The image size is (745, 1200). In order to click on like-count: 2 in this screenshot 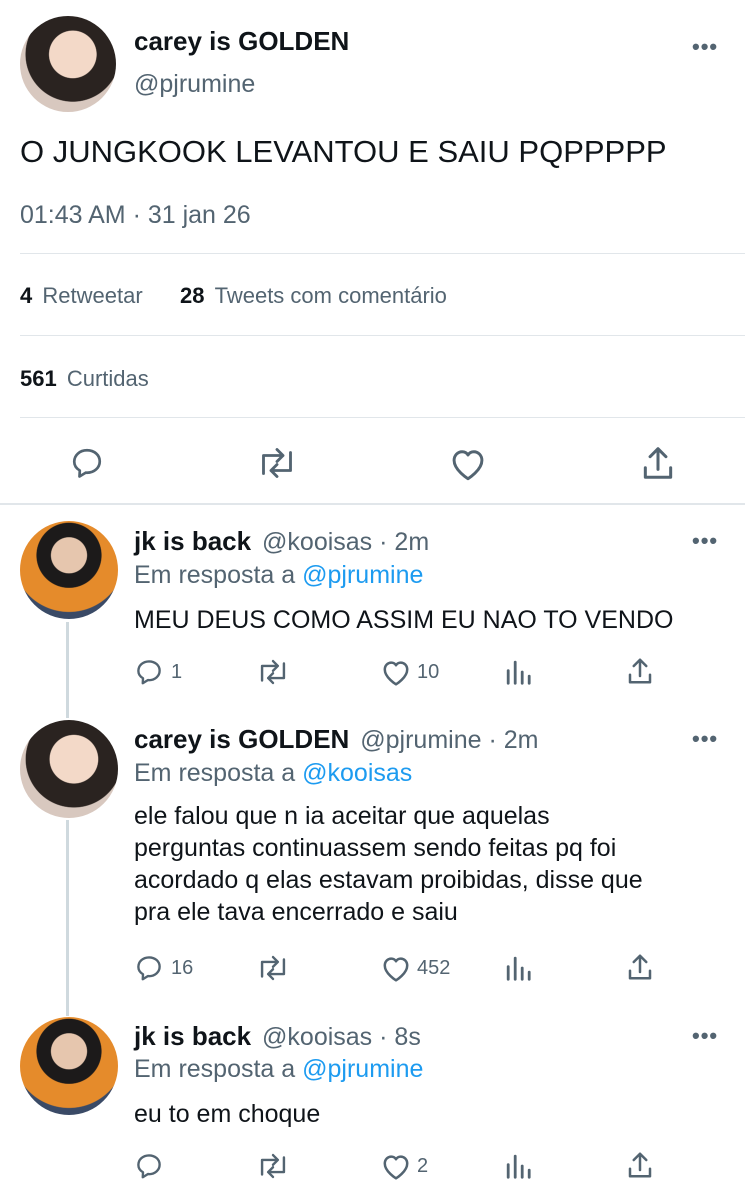, I will do `click(423, 1166)`.